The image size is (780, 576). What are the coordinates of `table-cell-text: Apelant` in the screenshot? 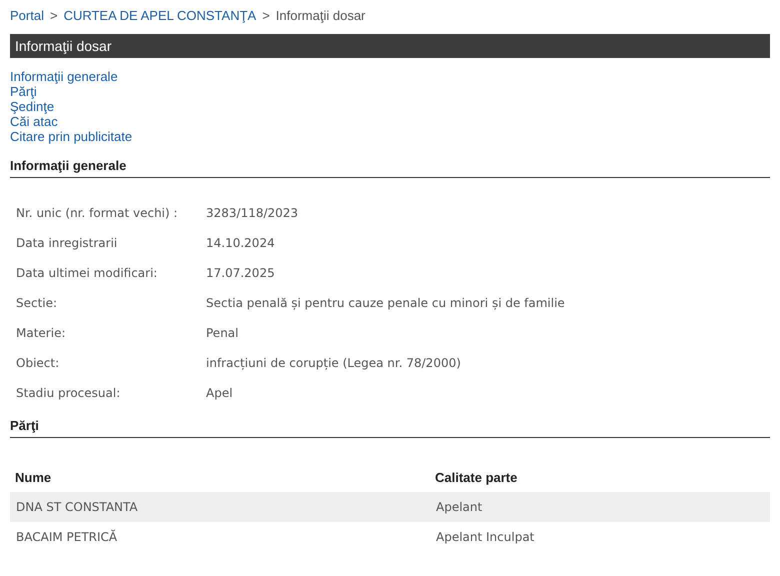 It's located at (459, 507).